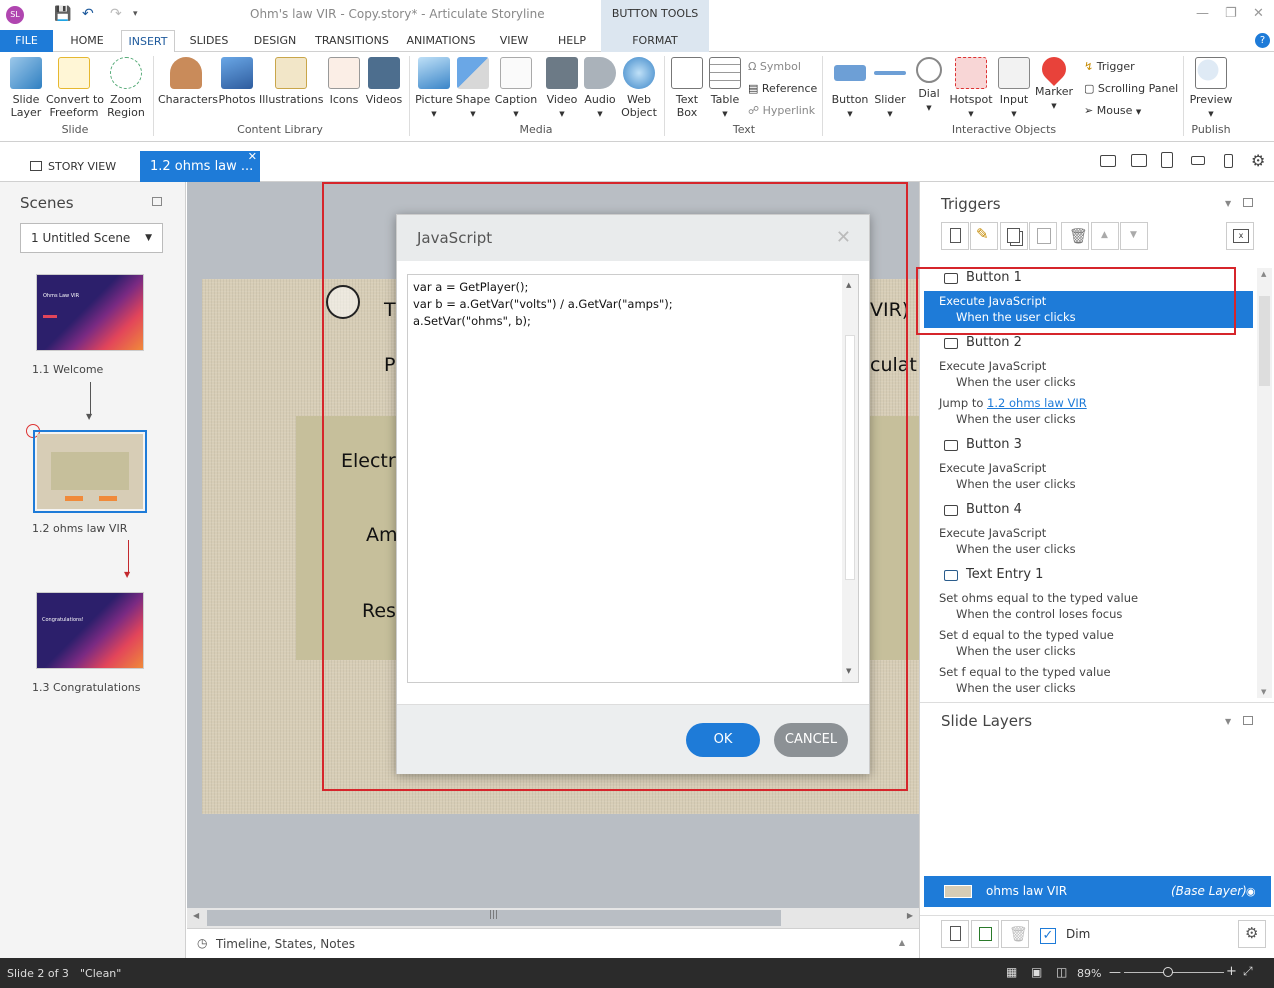 The width and height of the screenshot is (1274, 988). I want to click on button-insert-button: Button ▼, so click(850, 89).